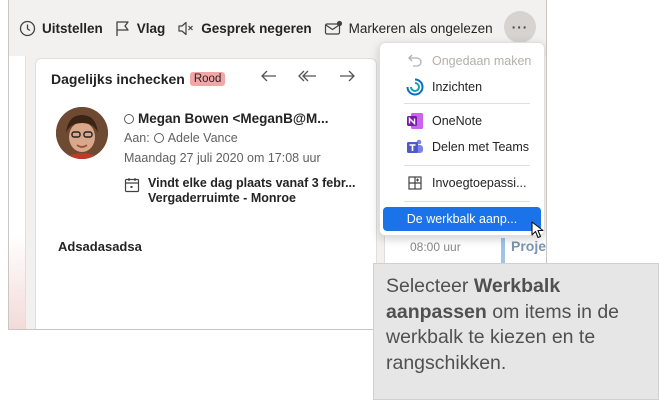  Describe the element at coordinates (420, 28) in the screenshot. I see `mark-unread-label: Markeren als ongelezen` at that location.